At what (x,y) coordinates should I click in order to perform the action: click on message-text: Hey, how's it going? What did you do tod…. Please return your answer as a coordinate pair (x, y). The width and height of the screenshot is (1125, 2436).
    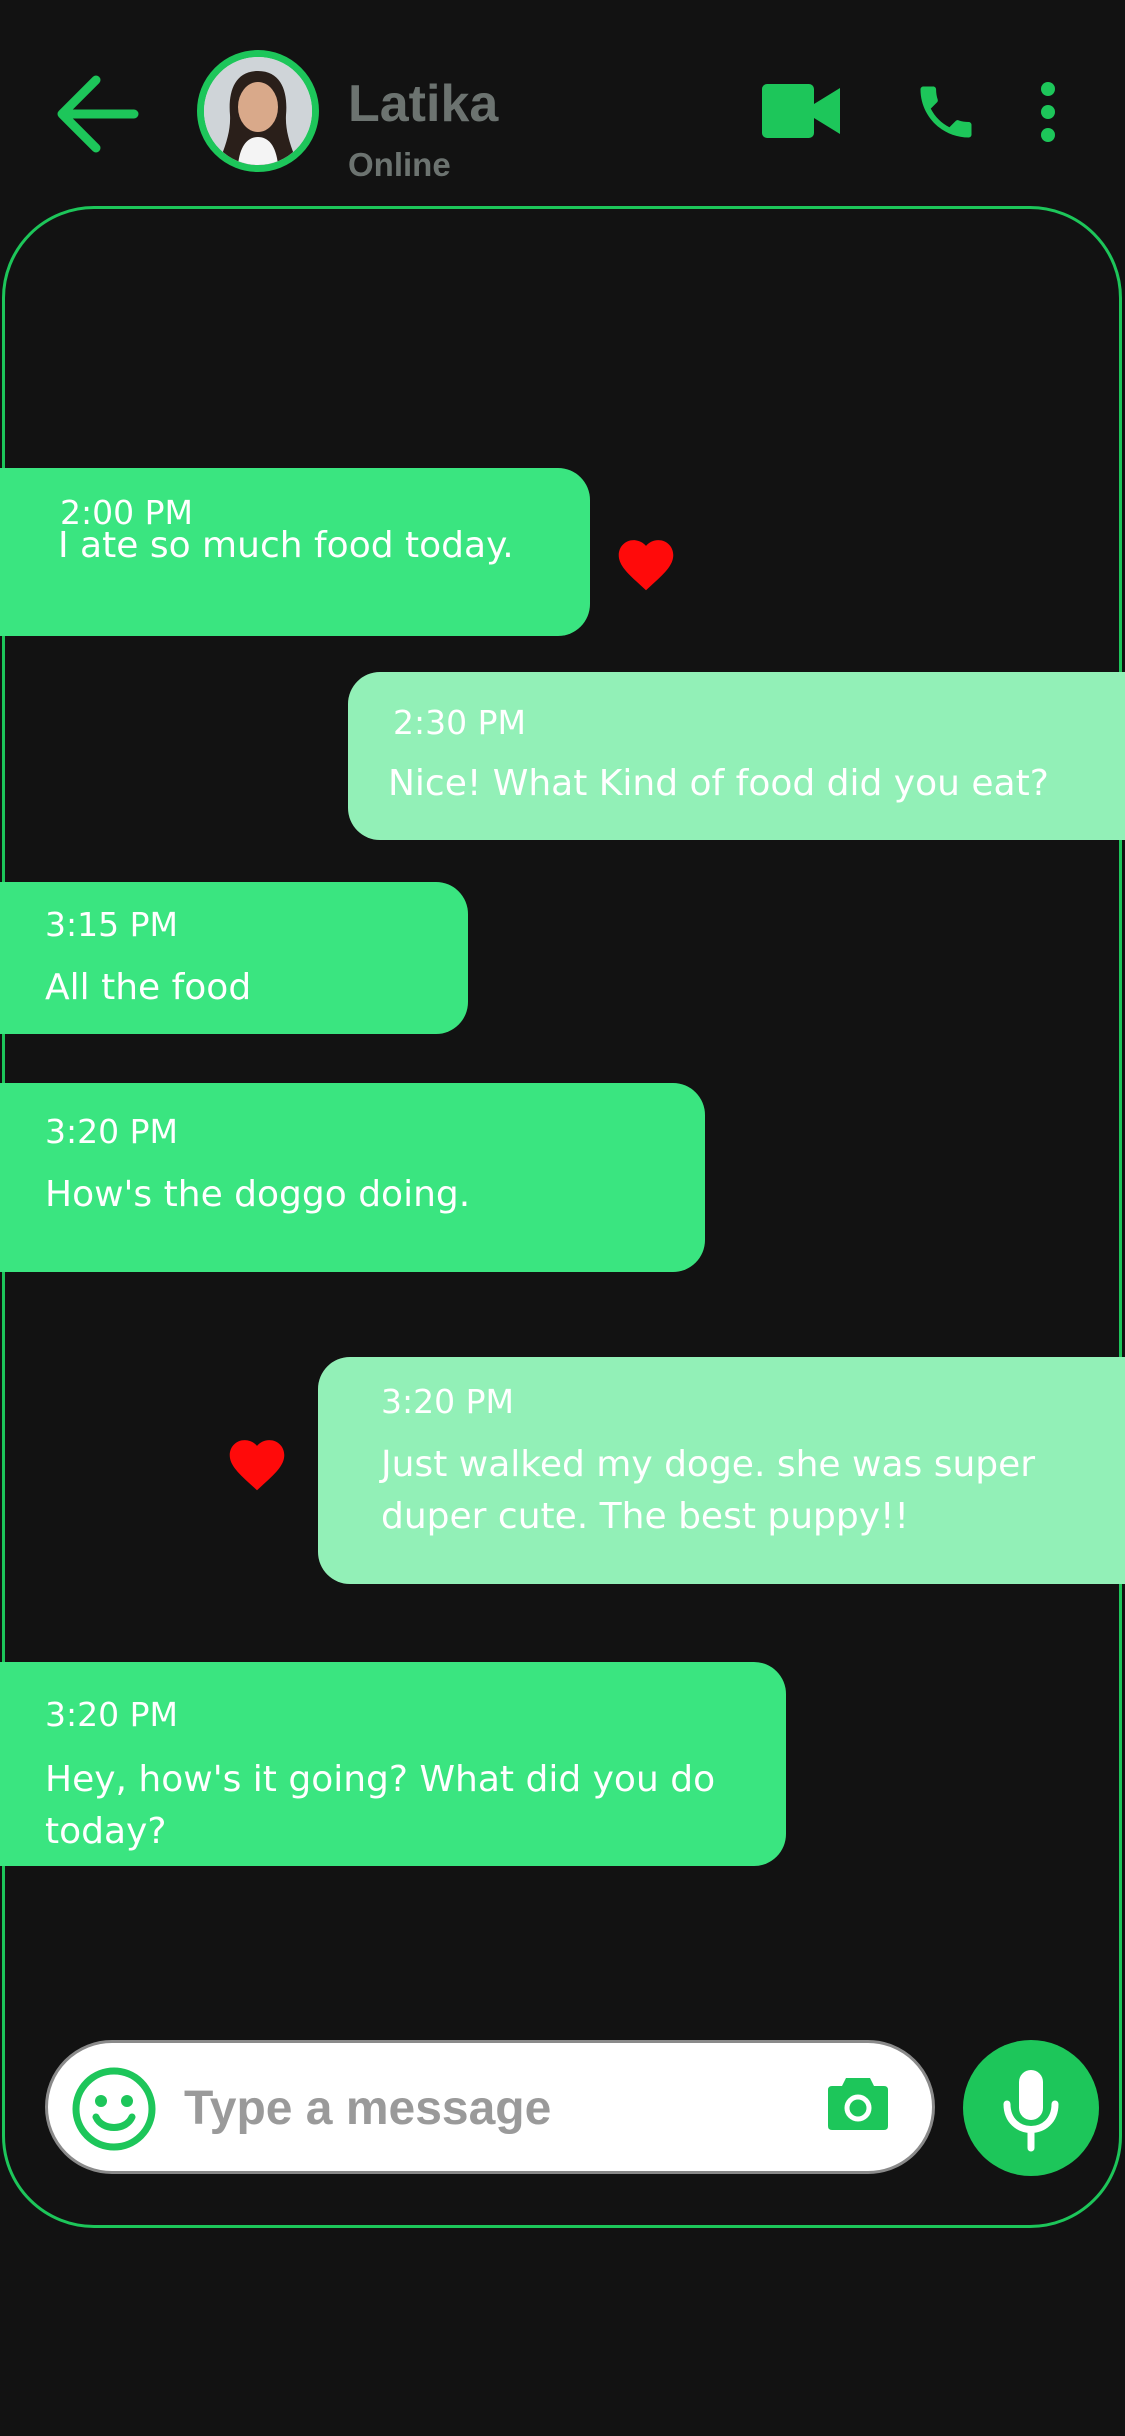
    Looking at the image, I should click on (380, 1805).